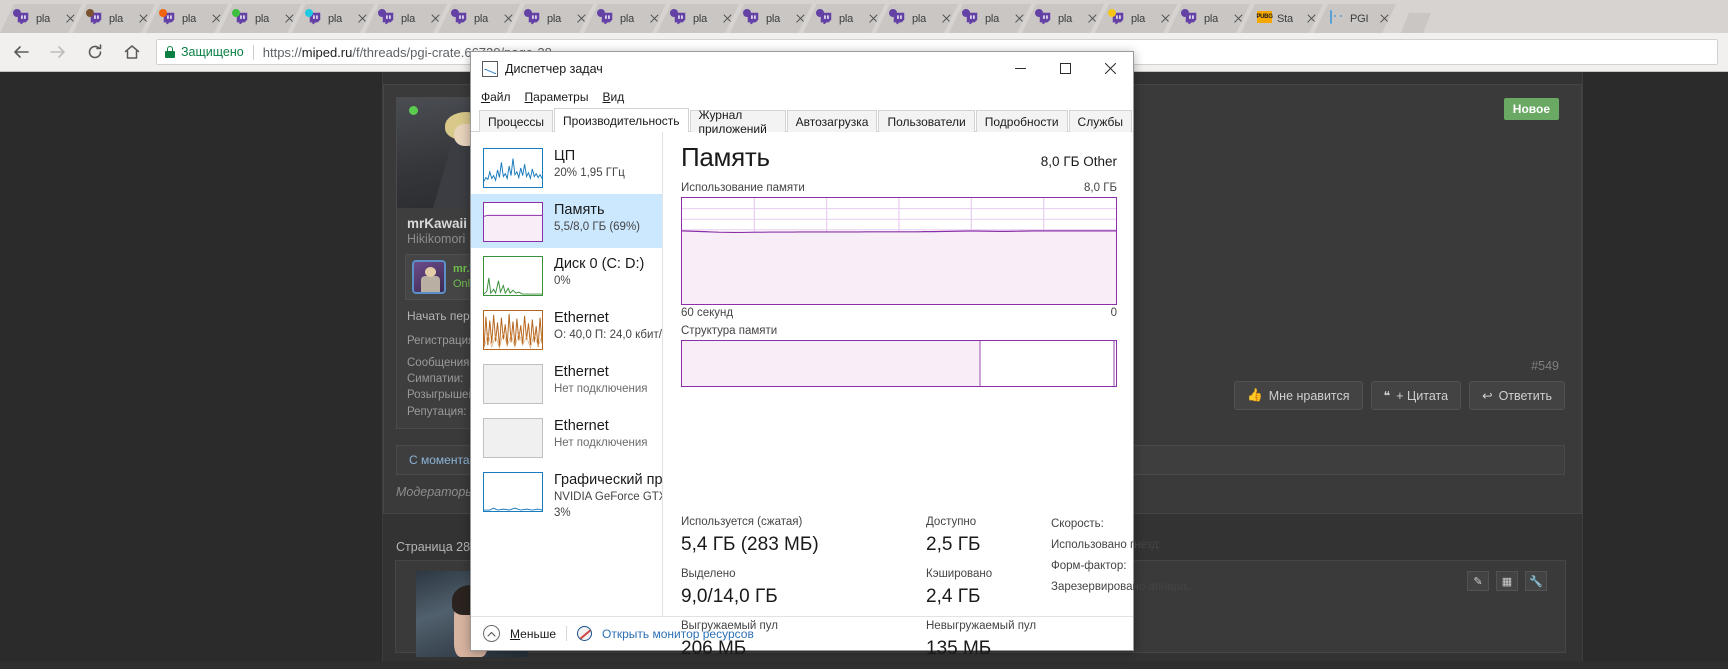 The height and width of the screenshot is (669, 1728). I want to click on menu-view: Вид, so click(613, 97).